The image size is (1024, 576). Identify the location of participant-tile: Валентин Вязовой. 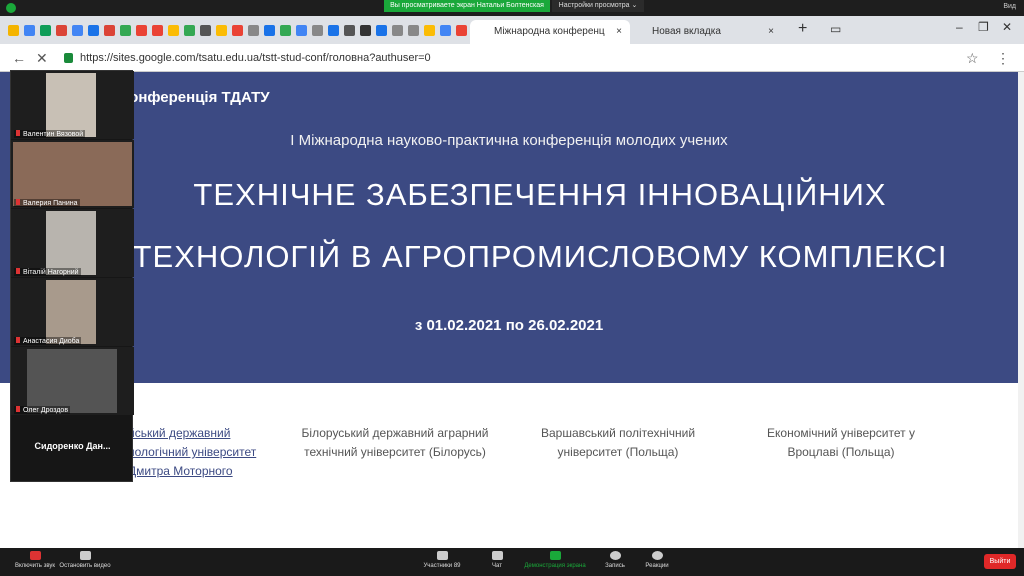
(72, 105).